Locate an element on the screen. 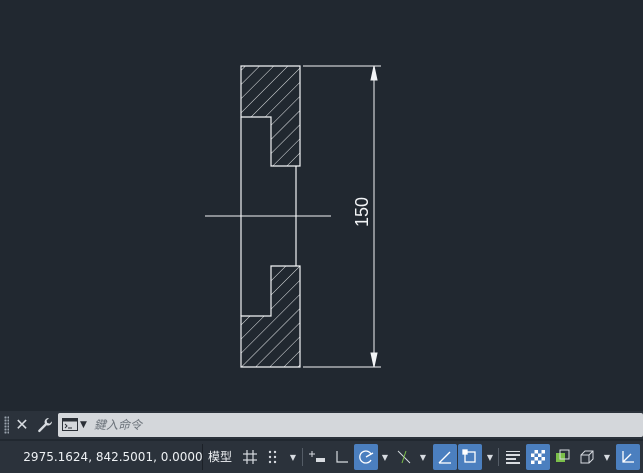 Image resolution: width=643 pixels, height=473 pixels. close-icon: ✕ is located at coordinates (22, 425).